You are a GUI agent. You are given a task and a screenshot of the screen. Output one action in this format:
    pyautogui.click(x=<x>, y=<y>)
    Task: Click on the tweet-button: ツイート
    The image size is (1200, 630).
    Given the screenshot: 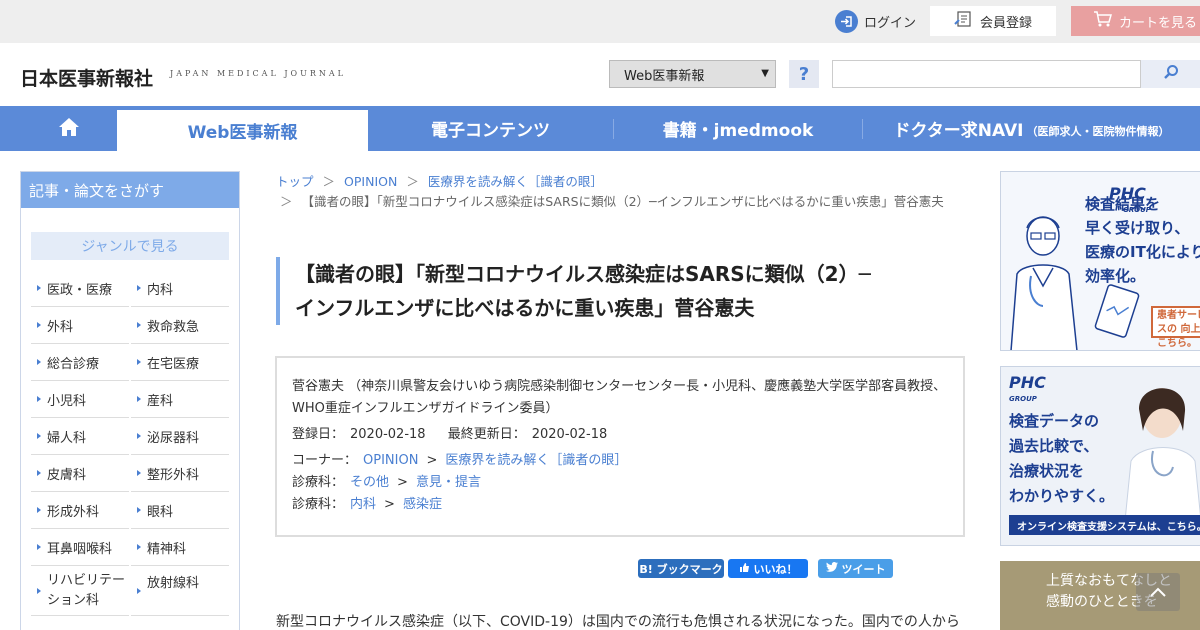 What is the action you would take?
    pyautogui.click(x=855, y=568)
    